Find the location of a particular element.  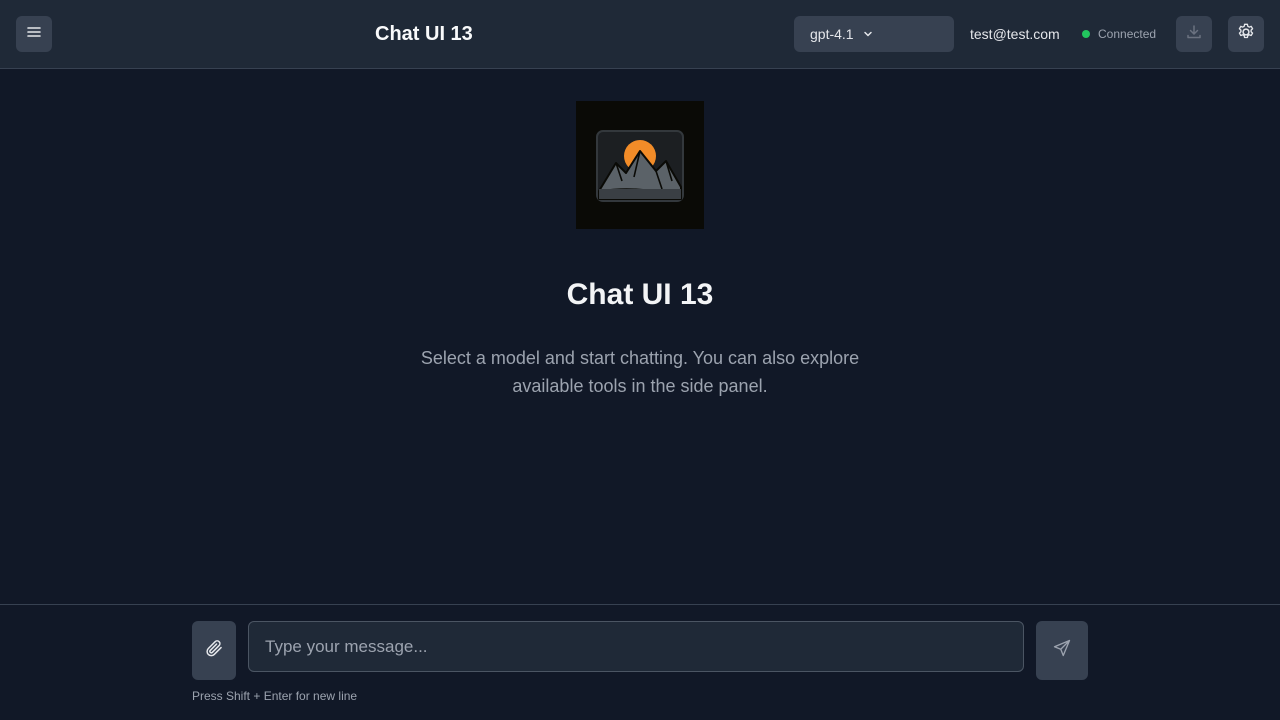

download-button is located at coordinates (1194, 34).